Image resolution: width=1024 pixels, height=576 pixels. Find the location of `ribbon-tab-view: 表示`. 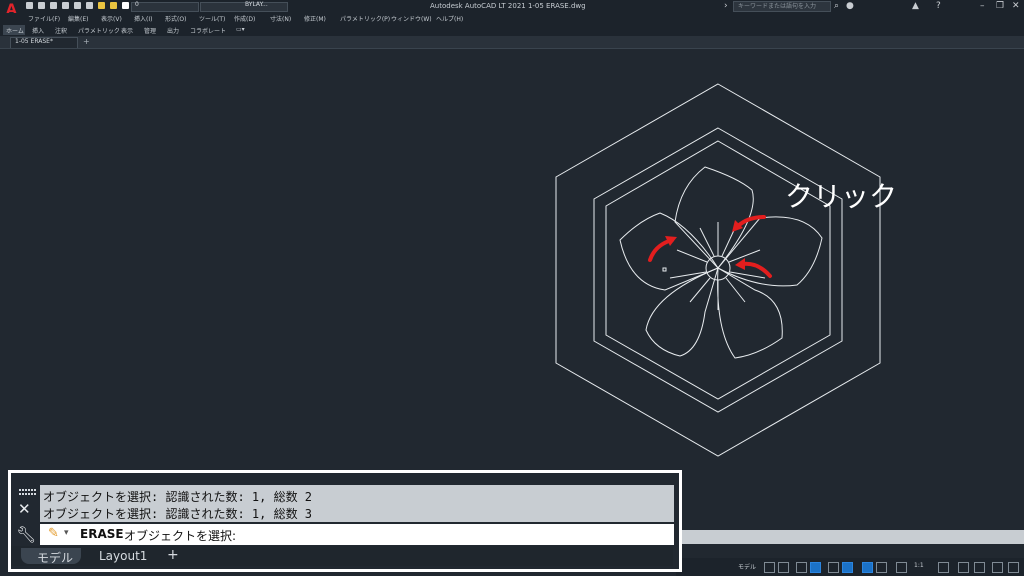

ribbon-tab-view: 表示 is located at coordinates (127, 30).